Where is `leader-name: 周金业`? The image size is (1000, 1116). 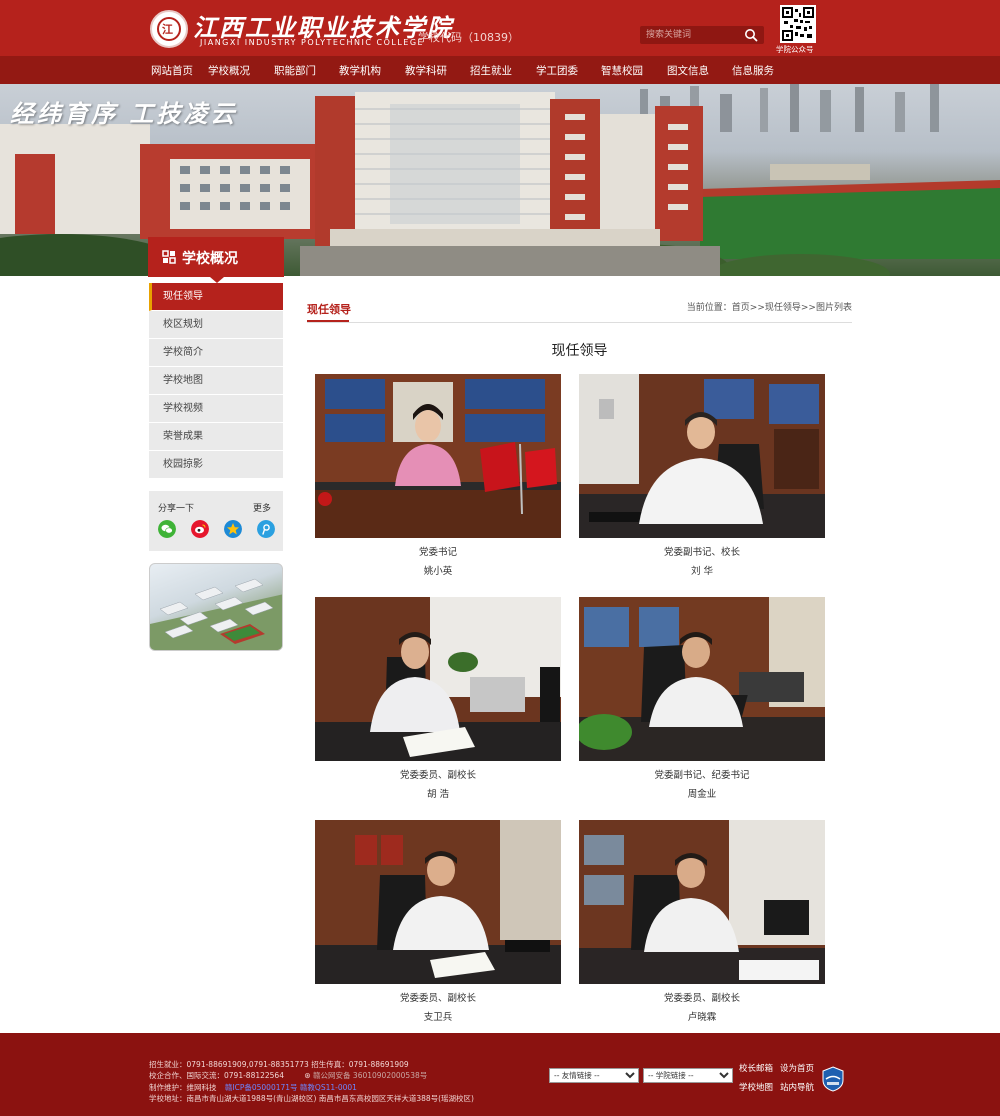 leader-name: 周金业 is located at coordinates (702, 794).